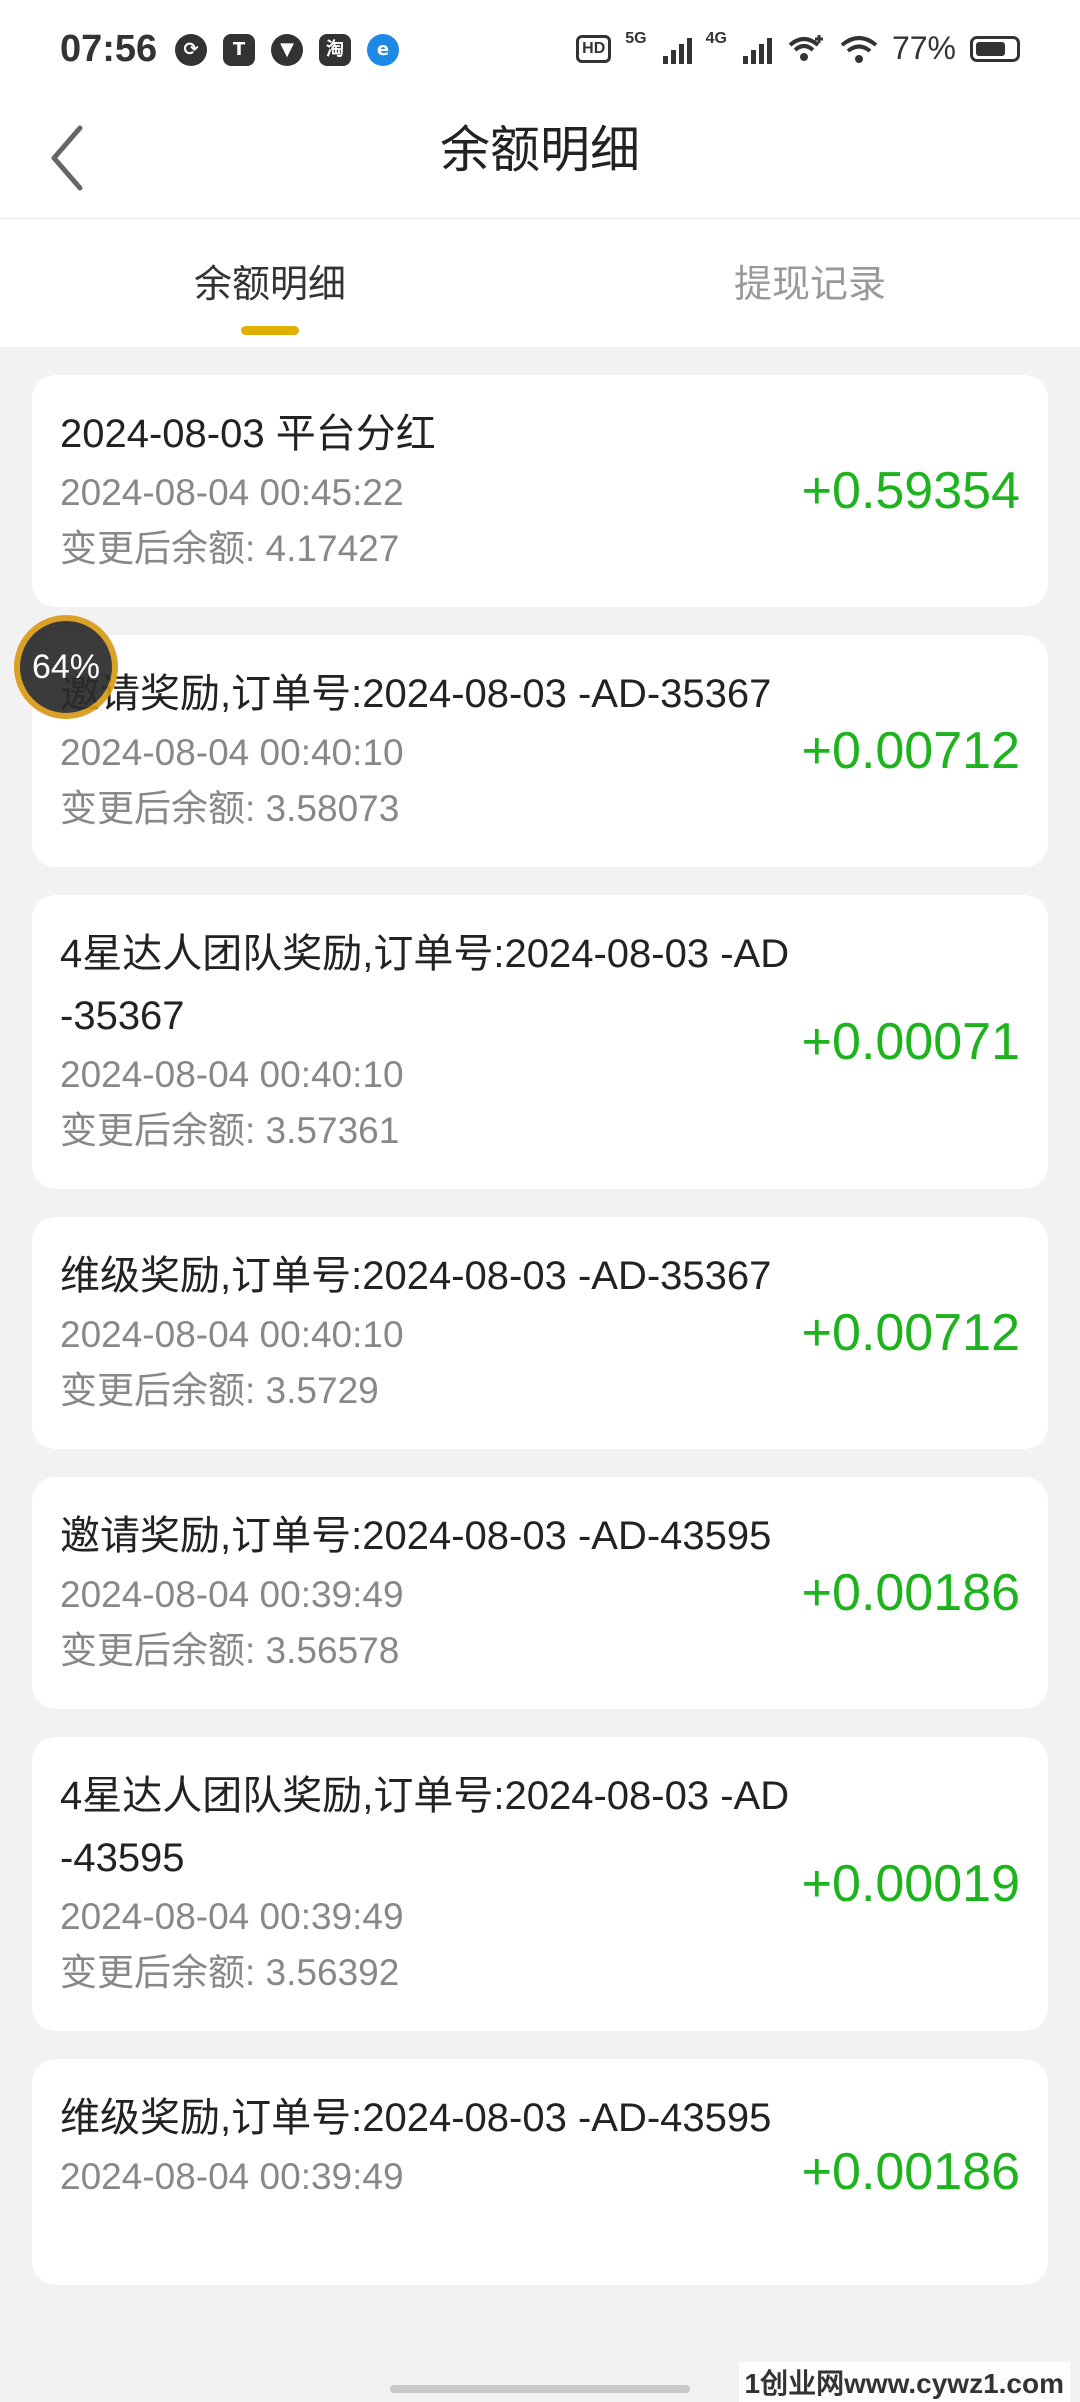 Image resolution: width=1080 pixels, height=2402 pixels. I want to click on record-amount: +0.59354, so click(910, 491).